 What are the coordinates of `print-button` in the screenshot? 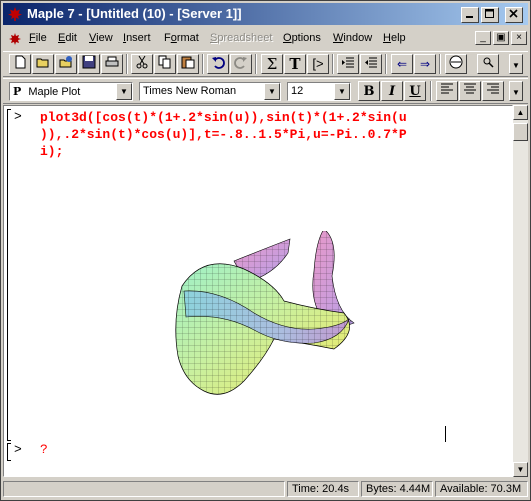 It's located at (112, 64).